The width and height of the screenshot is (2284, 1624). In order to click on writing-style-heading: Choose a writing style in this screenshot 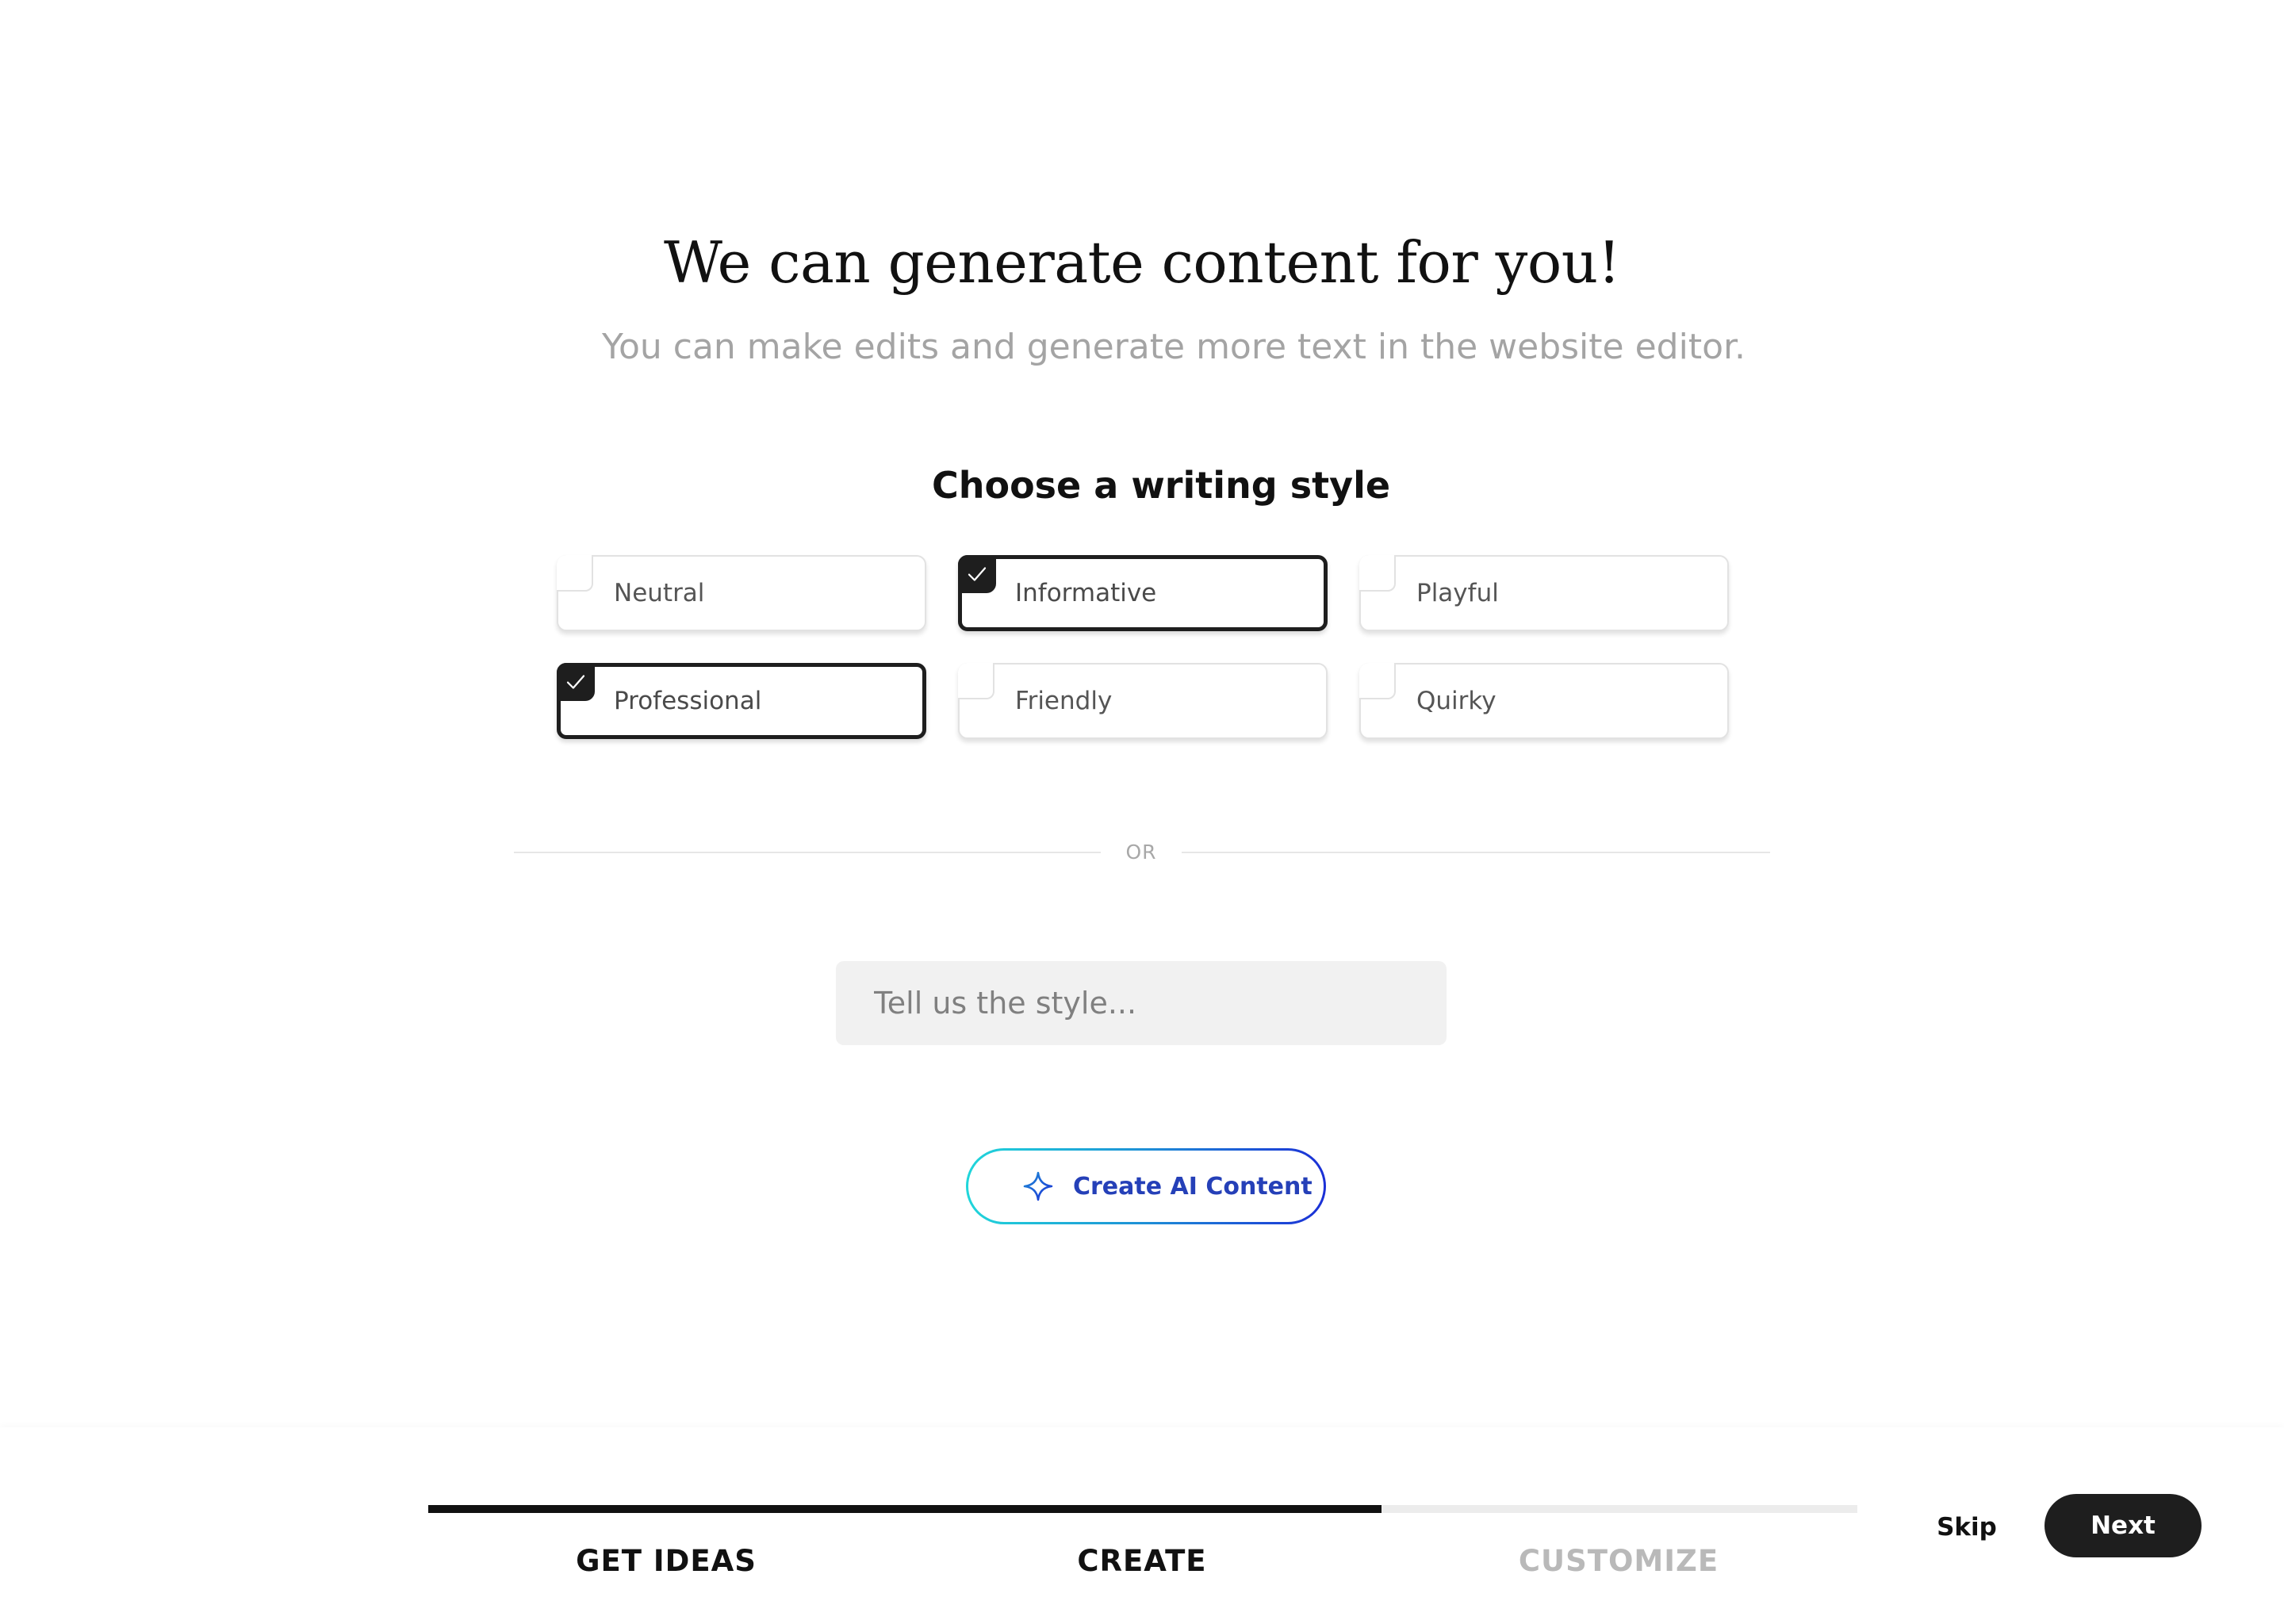, I will do `click(1161, 485)`.